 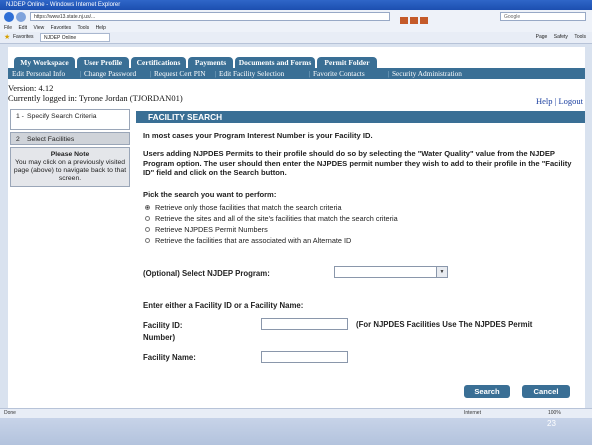 I want to click on forward-button-icon, so click(x=21, y=17).